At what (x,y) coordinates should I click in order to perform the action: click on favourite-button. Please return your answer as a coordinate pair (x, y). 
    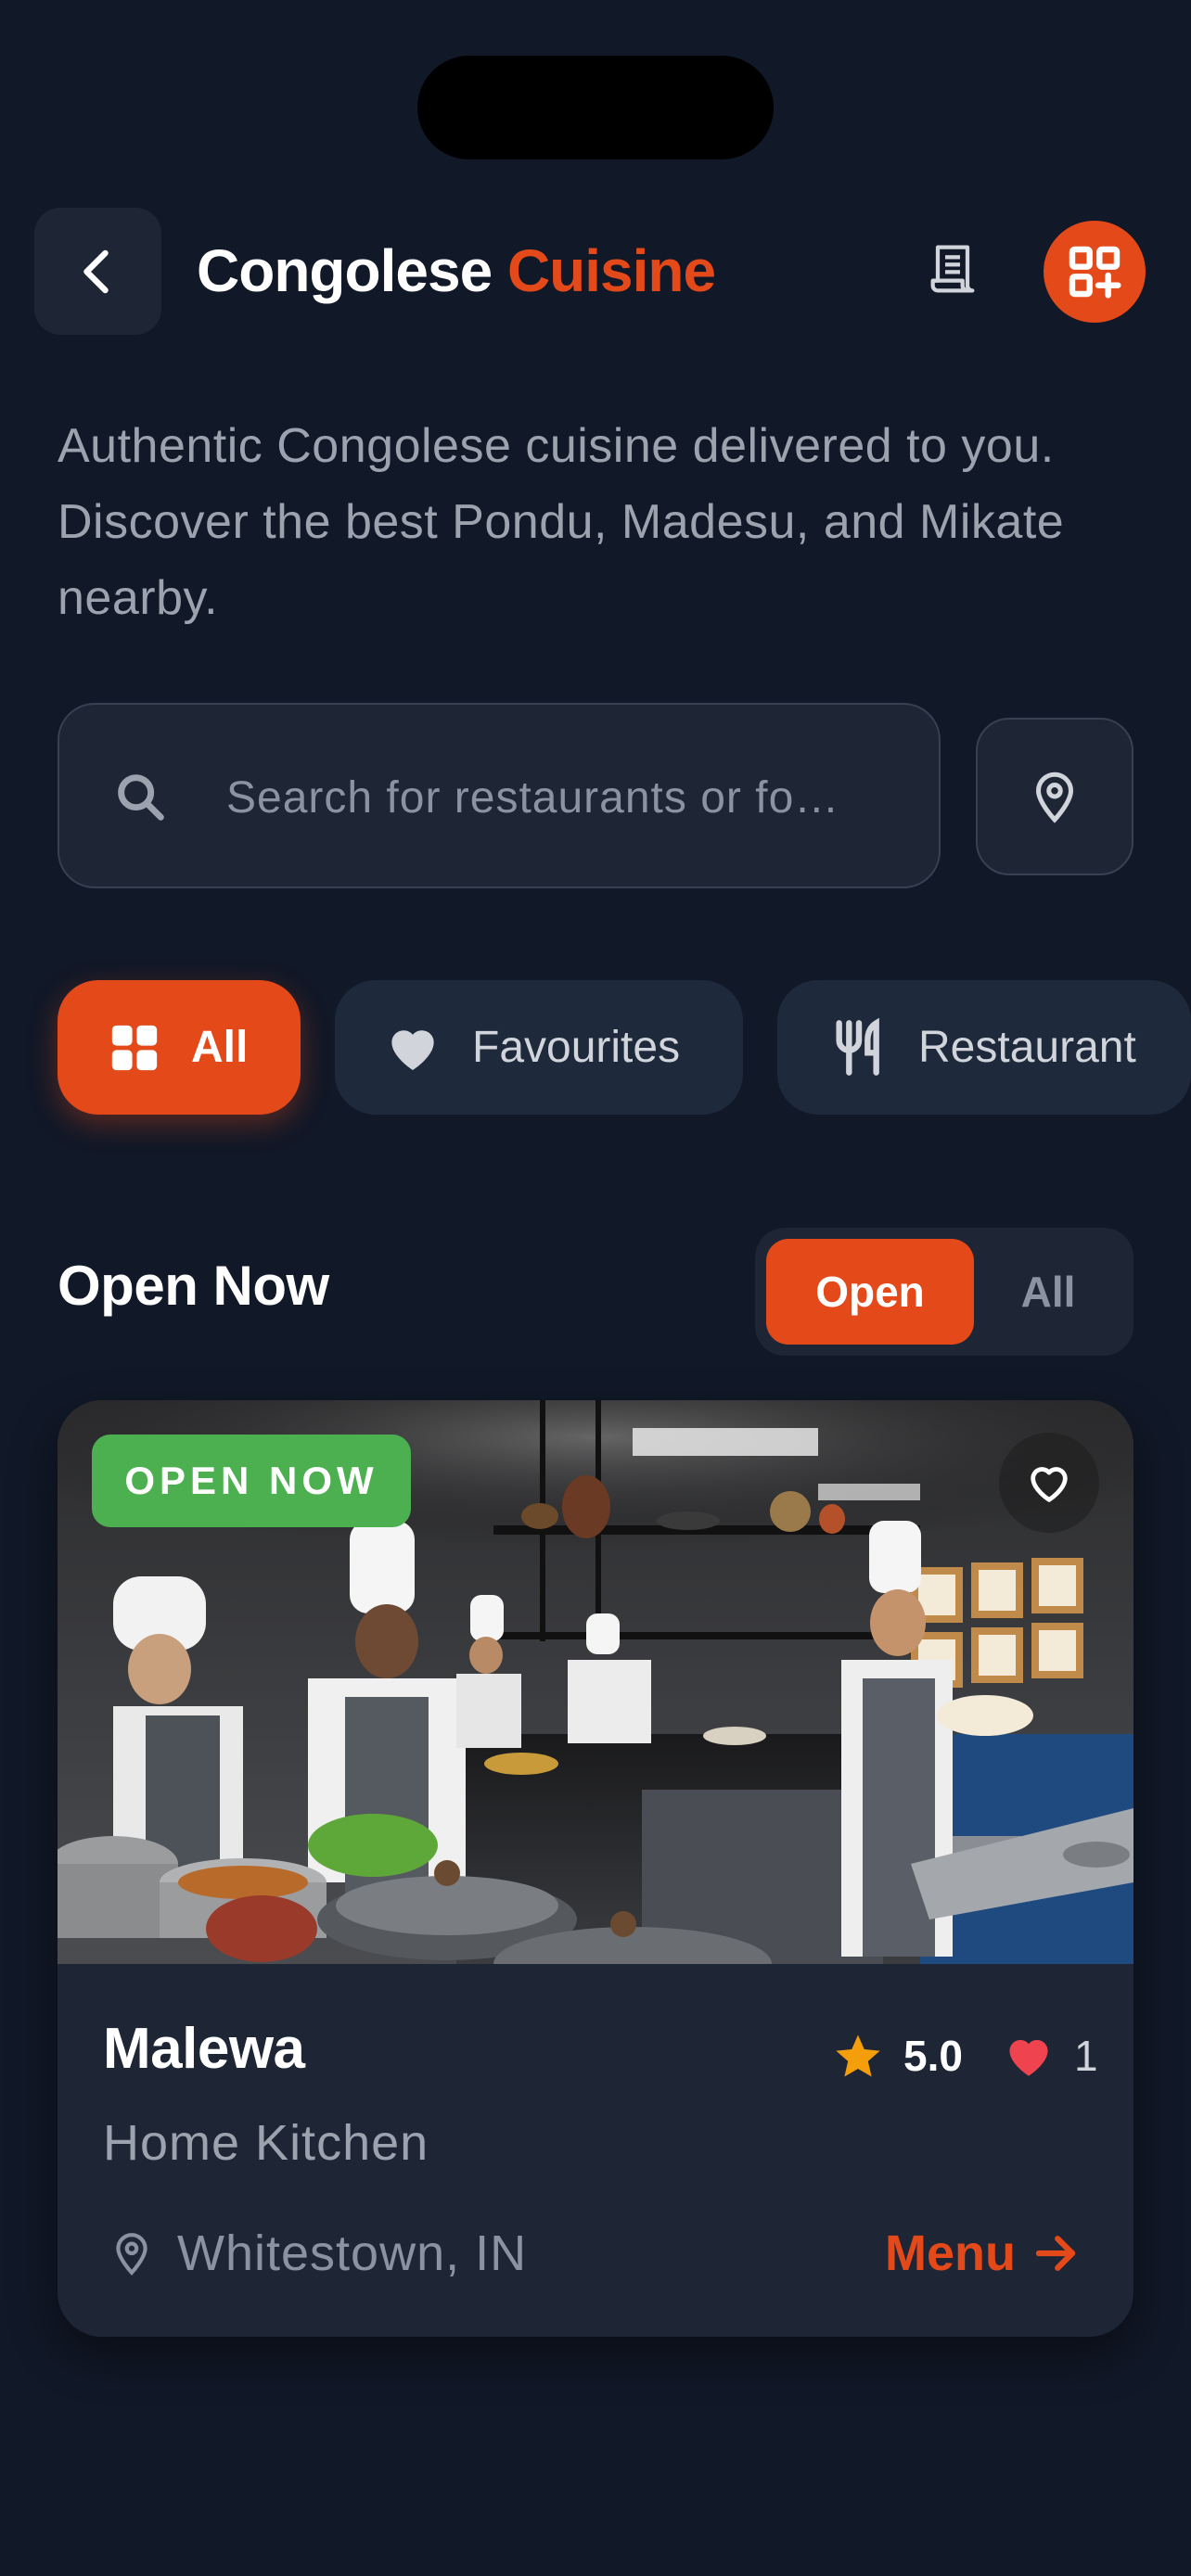
    Looking at the image, I should click on (1049, 1483).